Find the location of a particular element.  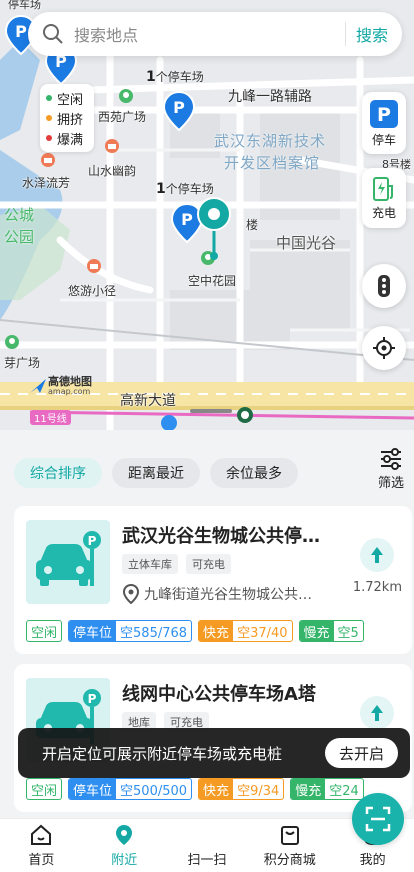

fast-charge-badge: 快充 空9/34 is located at coordinates (241, 789).